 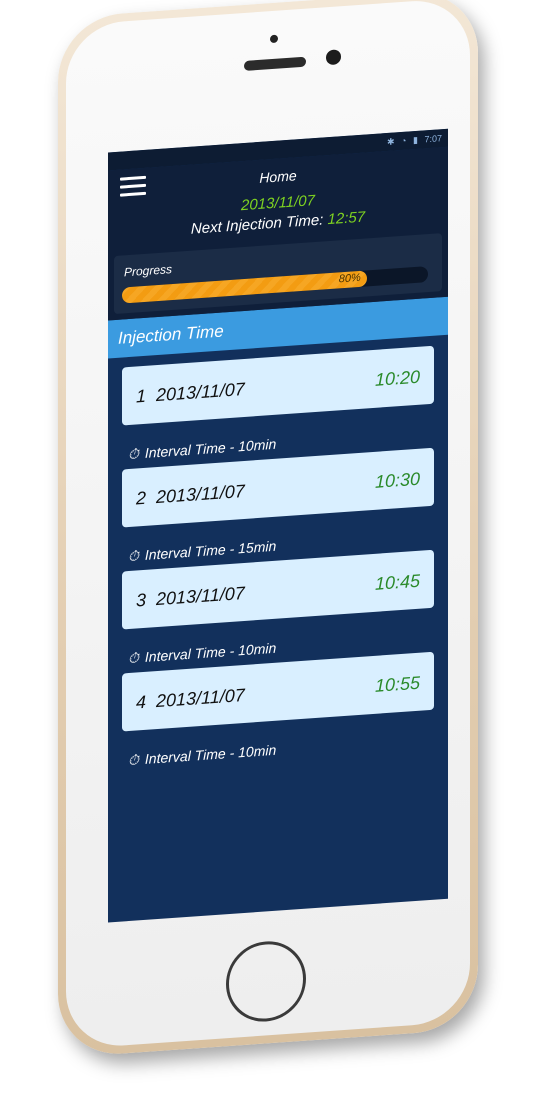 What do you see at coordinates (275, 63) in the screenshot?
I see `earpiece-speaker` at bounding box center [275, 63].